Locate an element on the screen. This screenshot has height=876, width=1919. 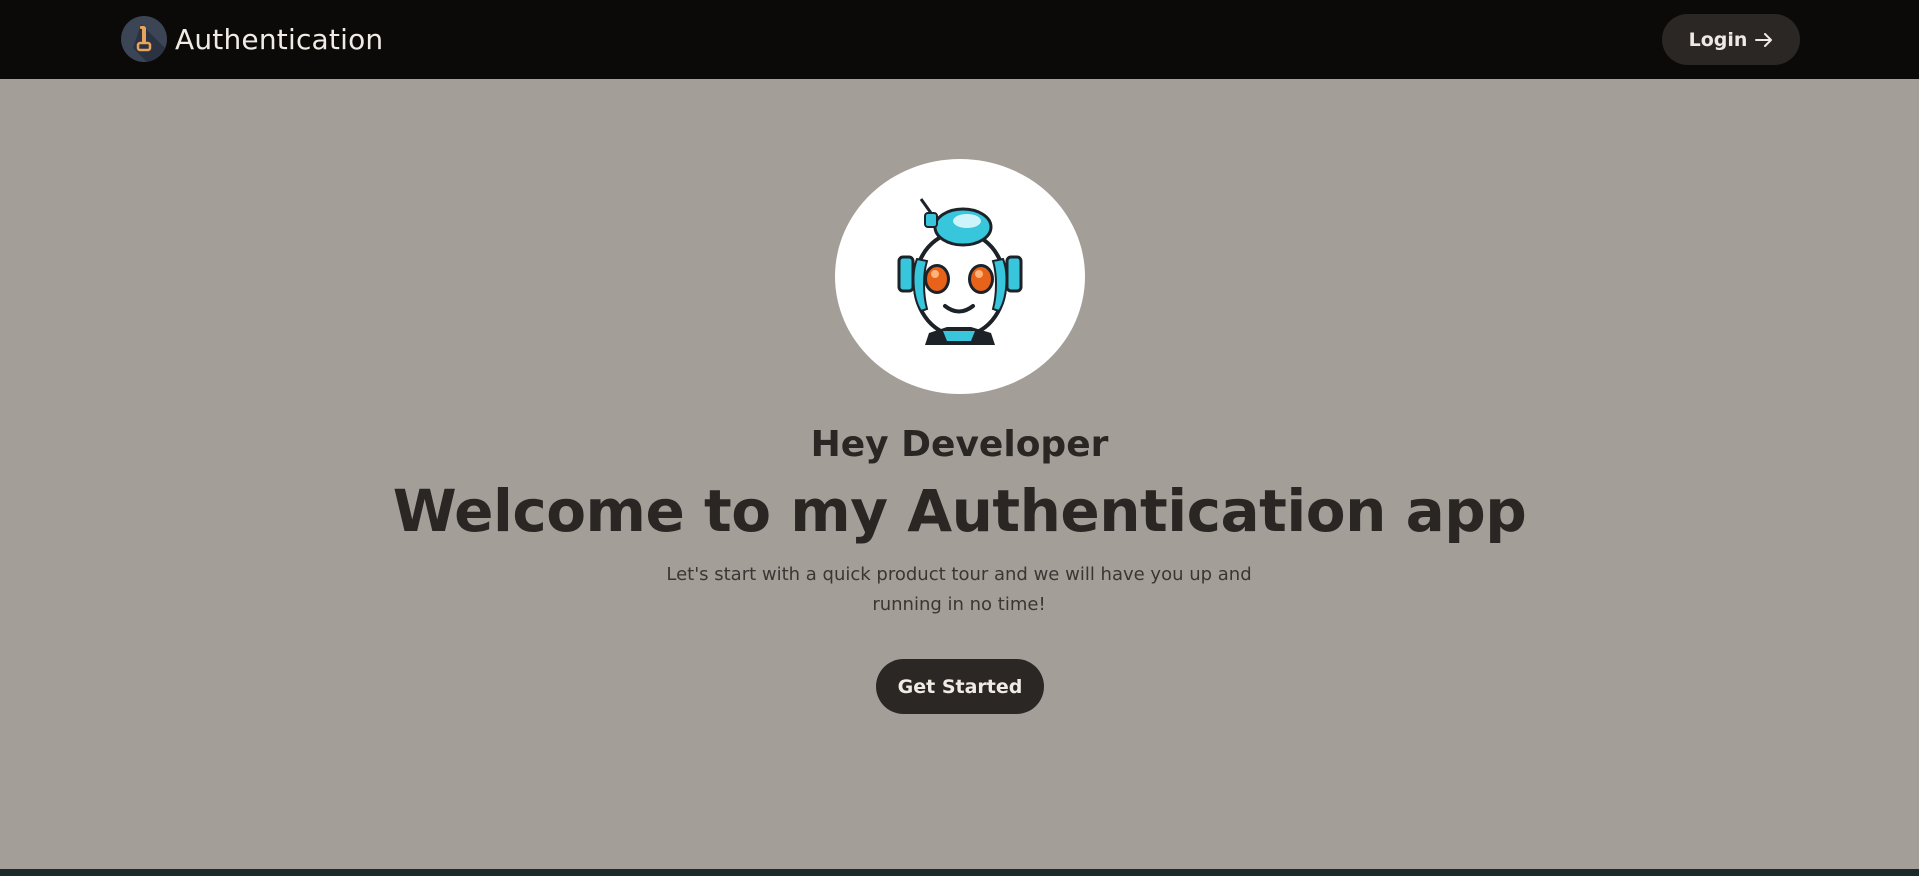
login-button: Login is located at coordinates (1731, 39).